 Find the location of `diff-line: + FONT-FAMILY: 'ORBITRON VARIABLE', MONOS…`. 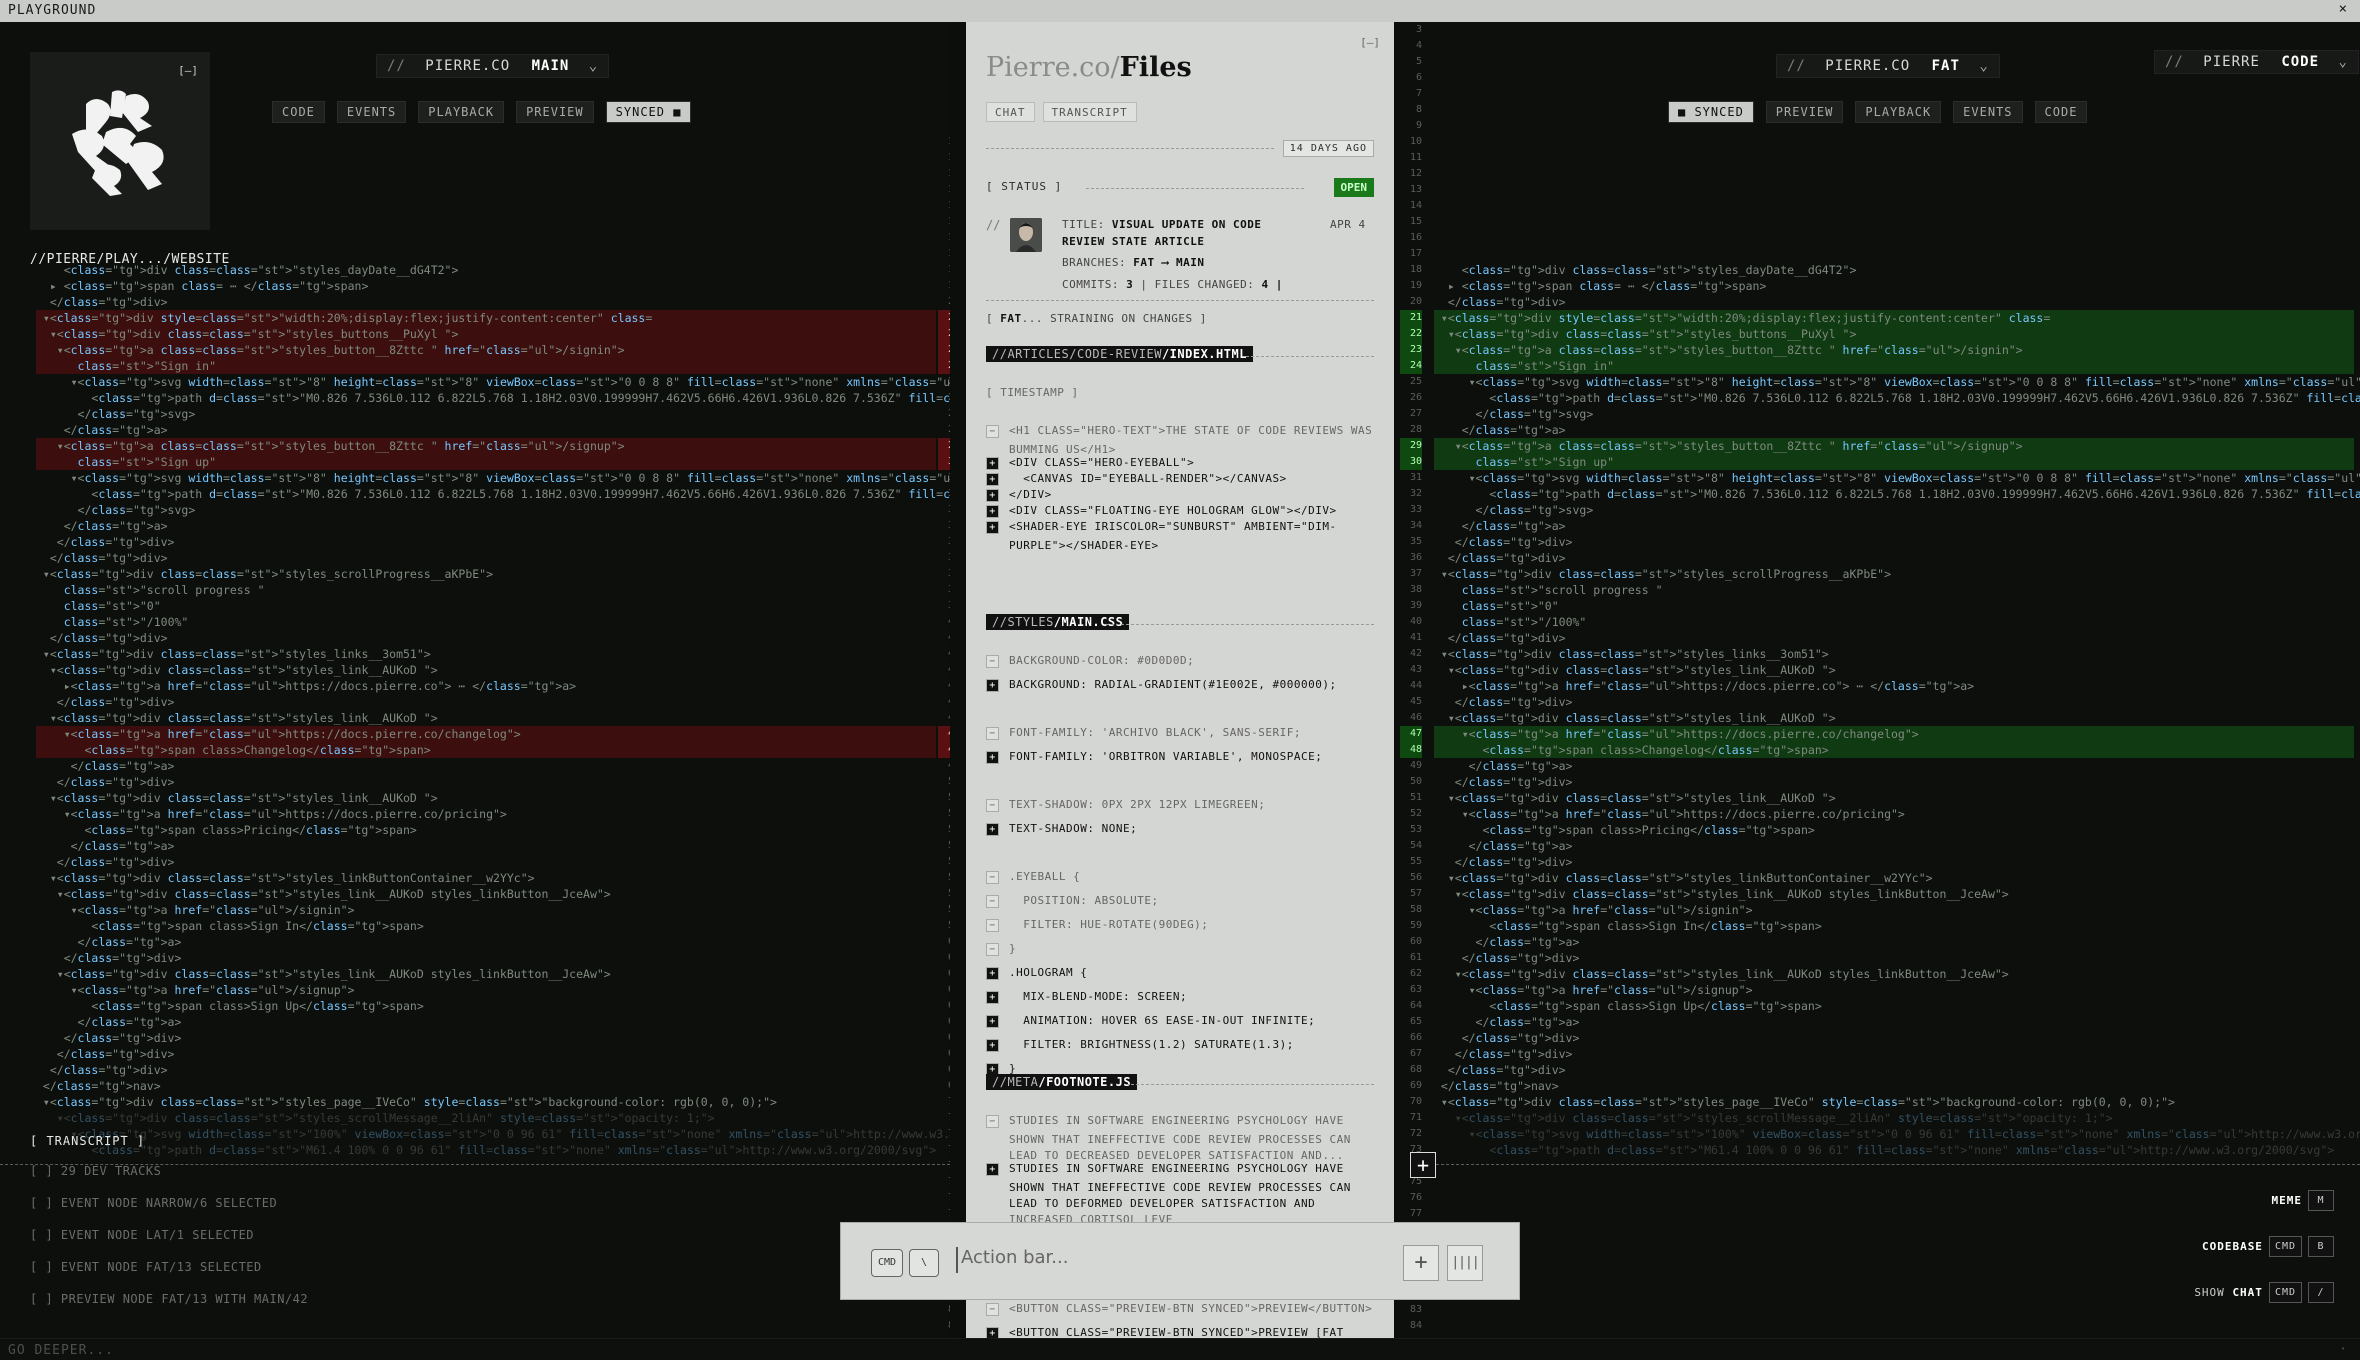

diff-line: + FONT-FAMILY: 'ORBITRON VARIABLE', MONOS… is located at coordinates (1154, 757).